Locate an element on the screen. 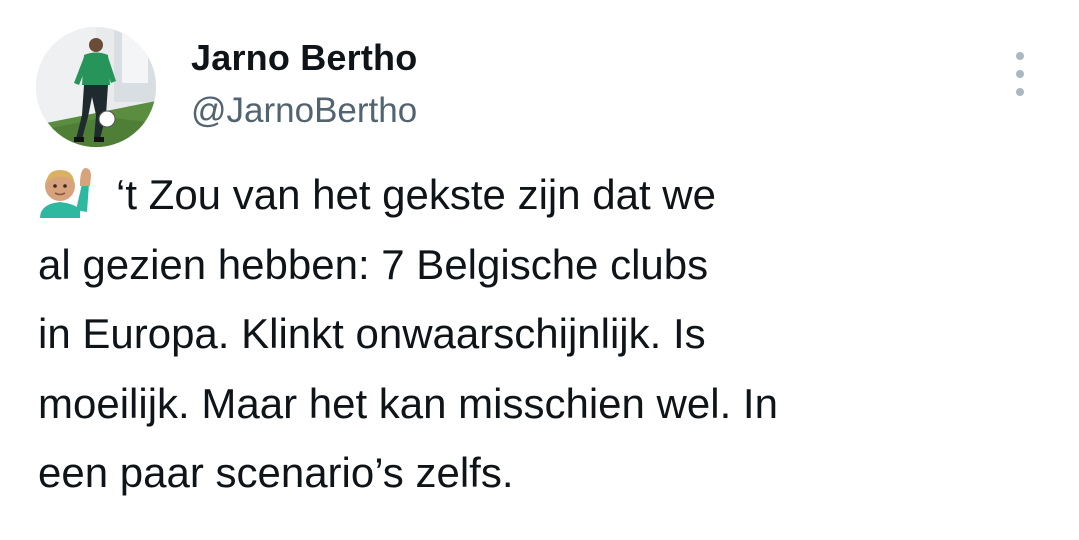 Image resolution: width=1079 pixels, height=540 pixels. tweet-text-line-1: ‘t Zou van het gekste zijn dat we is located at coordinates (548, 195).